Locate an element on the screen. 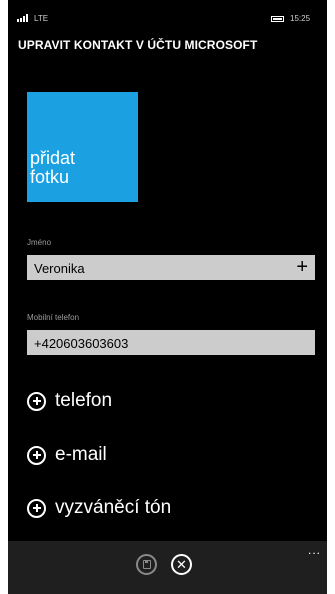 The height and width of the screenshot is (594, 335). cancel-button: ✕ is located at coordinates (181, 564).